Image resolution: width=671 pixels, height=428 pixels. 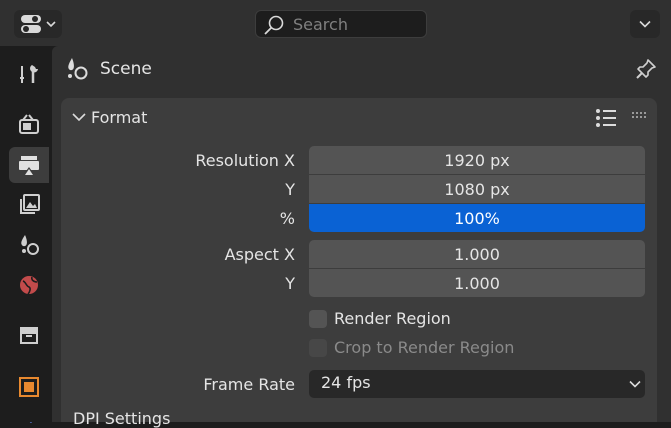 What do you see at coordinates (477, 189) in the screenshot?
I see `resolution-y-field: 1080 px` at bounding box center [477, 189].